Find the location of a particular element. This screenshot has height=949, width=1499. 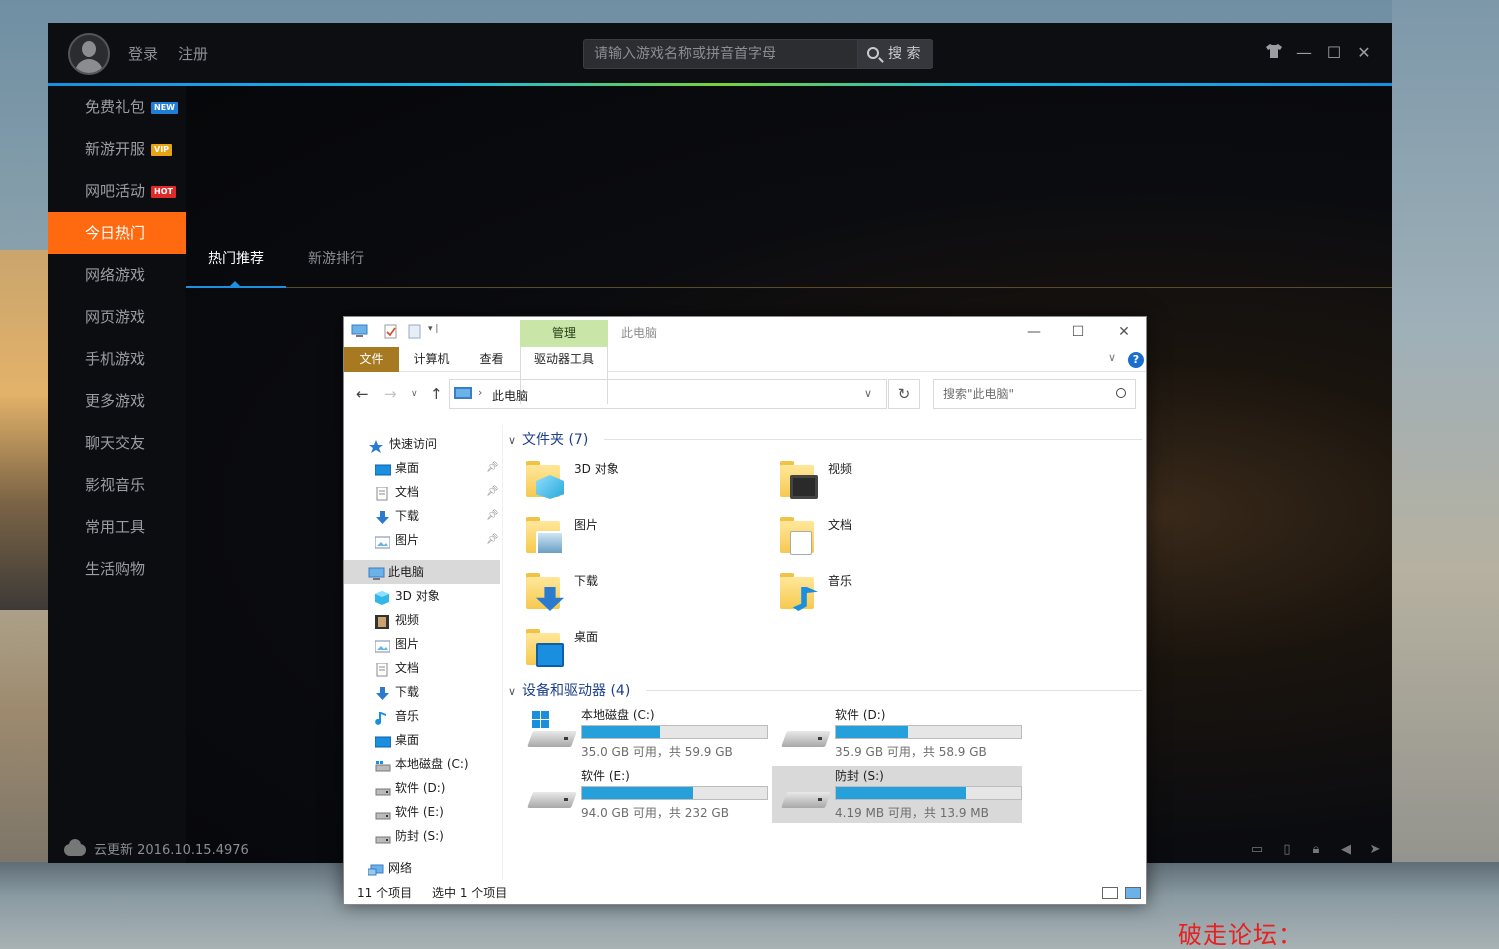

avatar is located at coordinates (89, 54).